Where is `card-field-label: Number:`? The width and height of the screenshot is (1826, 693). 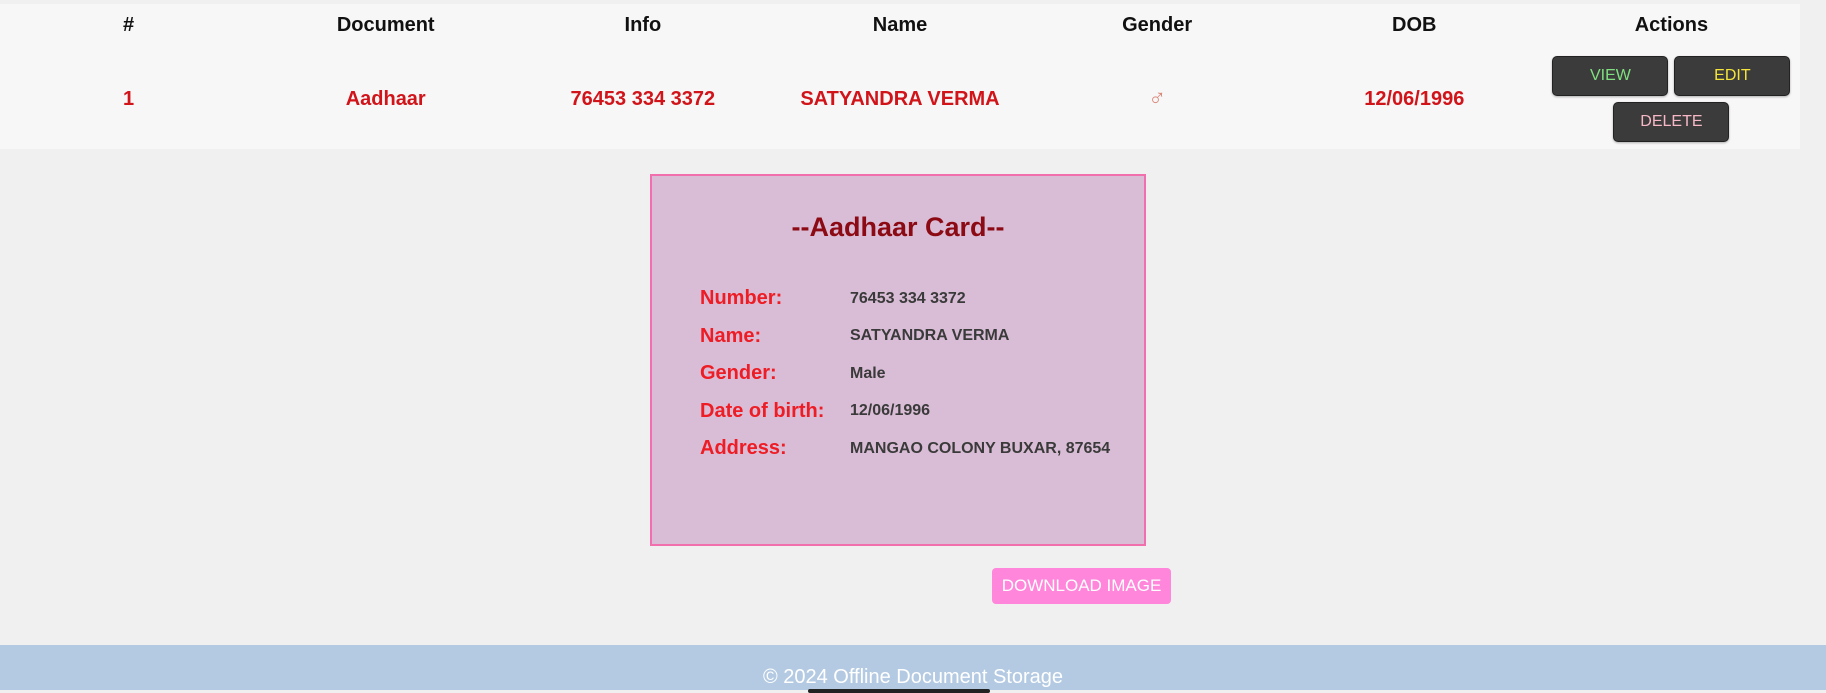
card-field-label: Number: is located at coordinates (741, 298).